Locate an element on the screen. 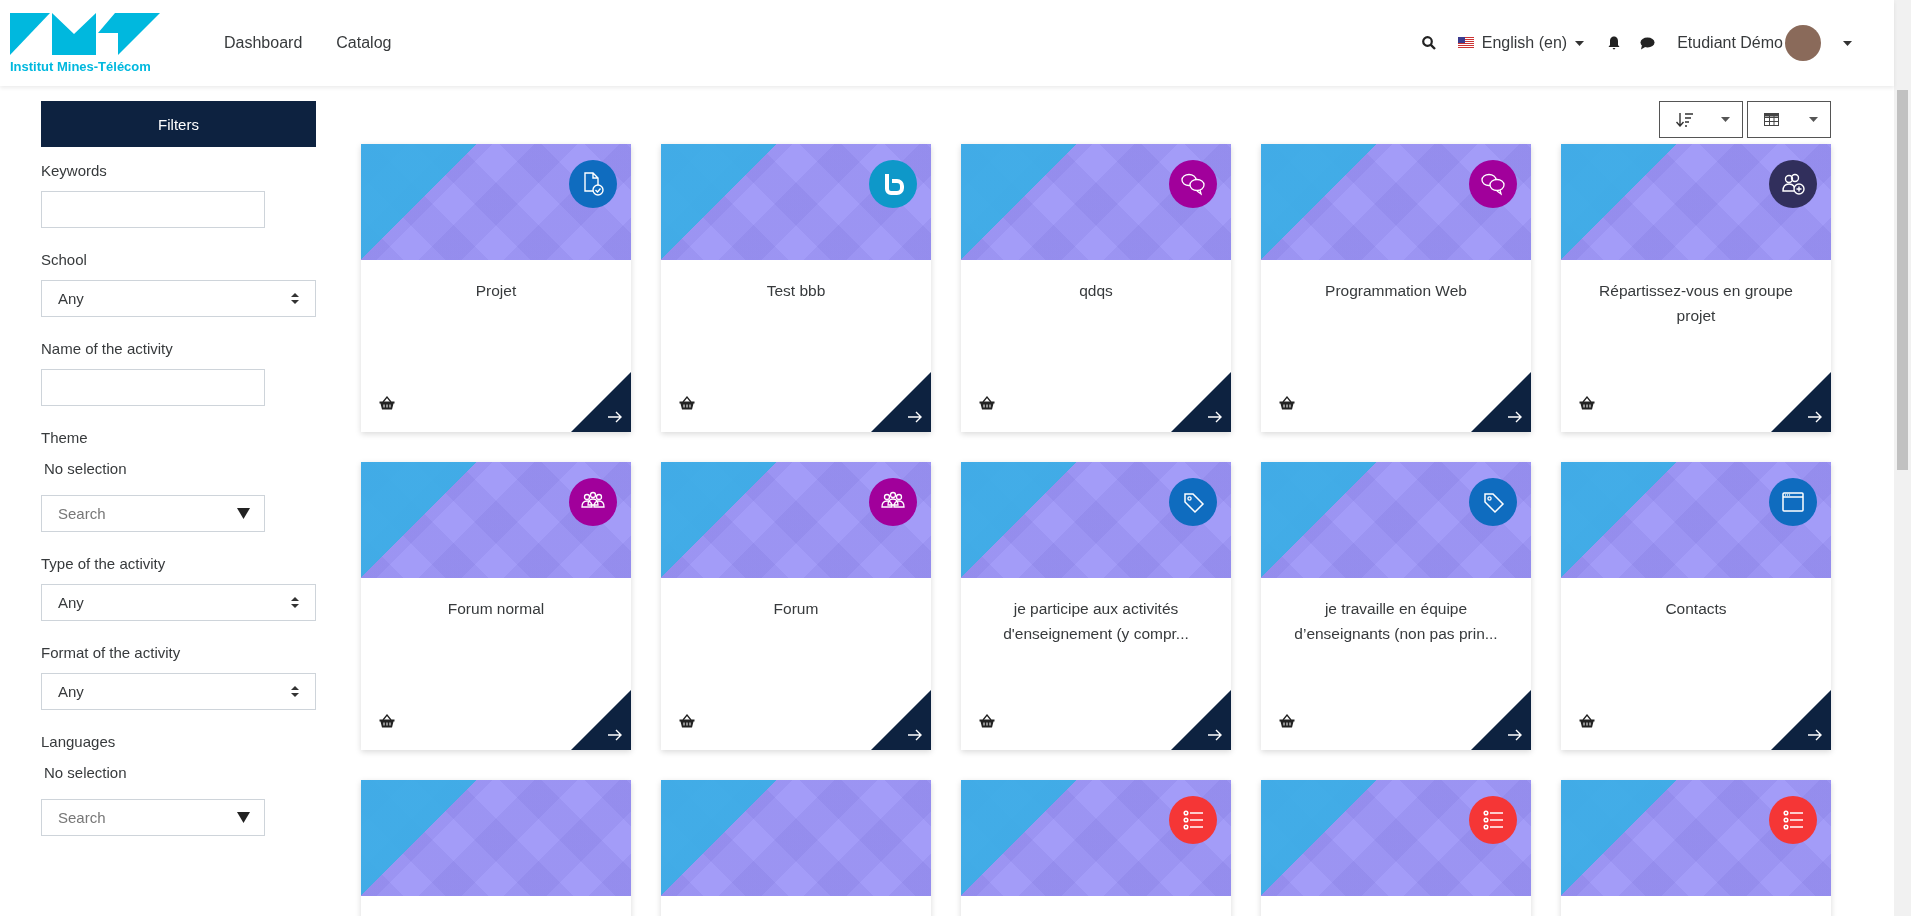 The height and width of the screenshot is (916, 1911). flag-icon is located at coordinates (1465, 43).